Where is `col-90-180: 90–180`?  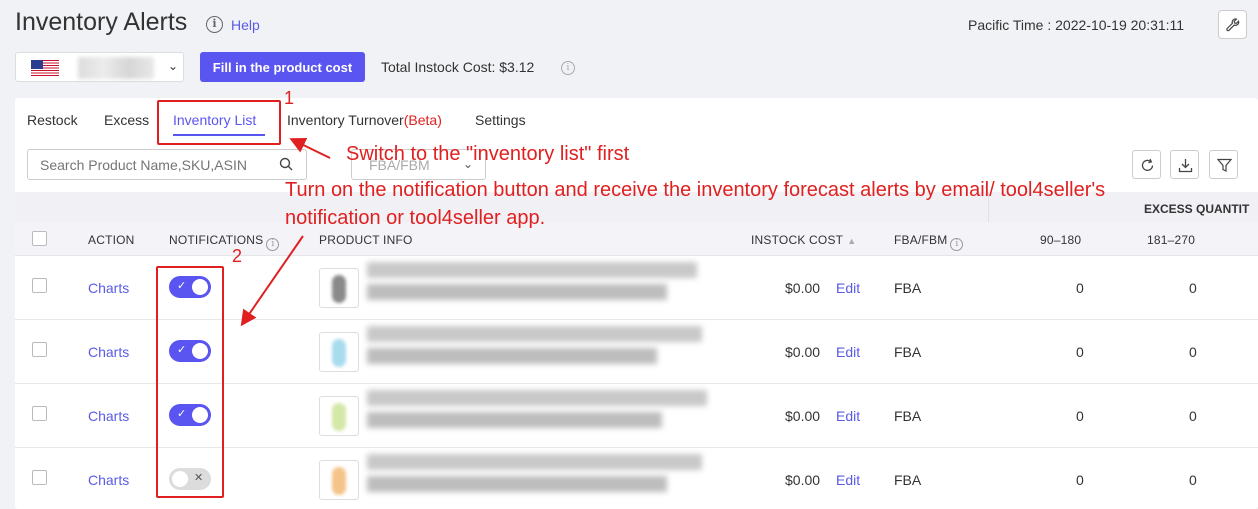
col-90-180: 90–180 is located at coordinates (1061, 240).